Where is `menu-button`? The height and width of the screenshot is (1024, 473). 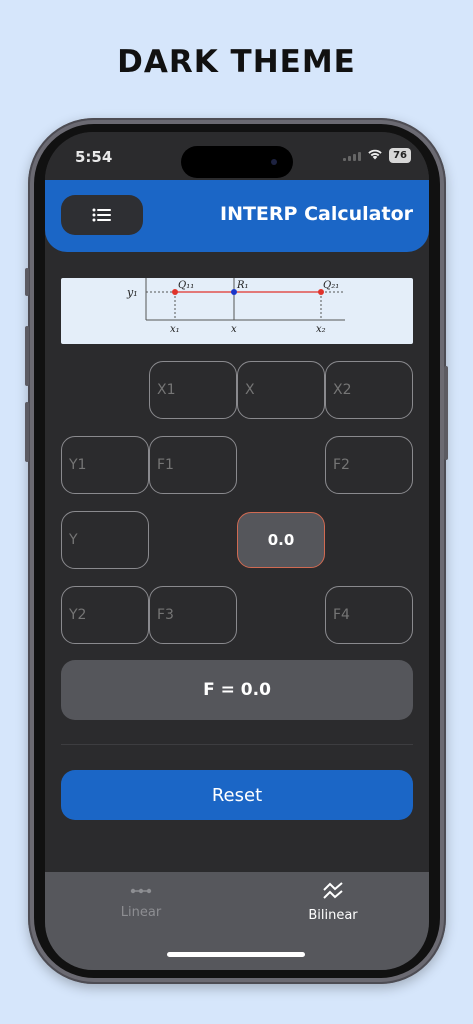
menu-button is located at coordinates (102, 215).